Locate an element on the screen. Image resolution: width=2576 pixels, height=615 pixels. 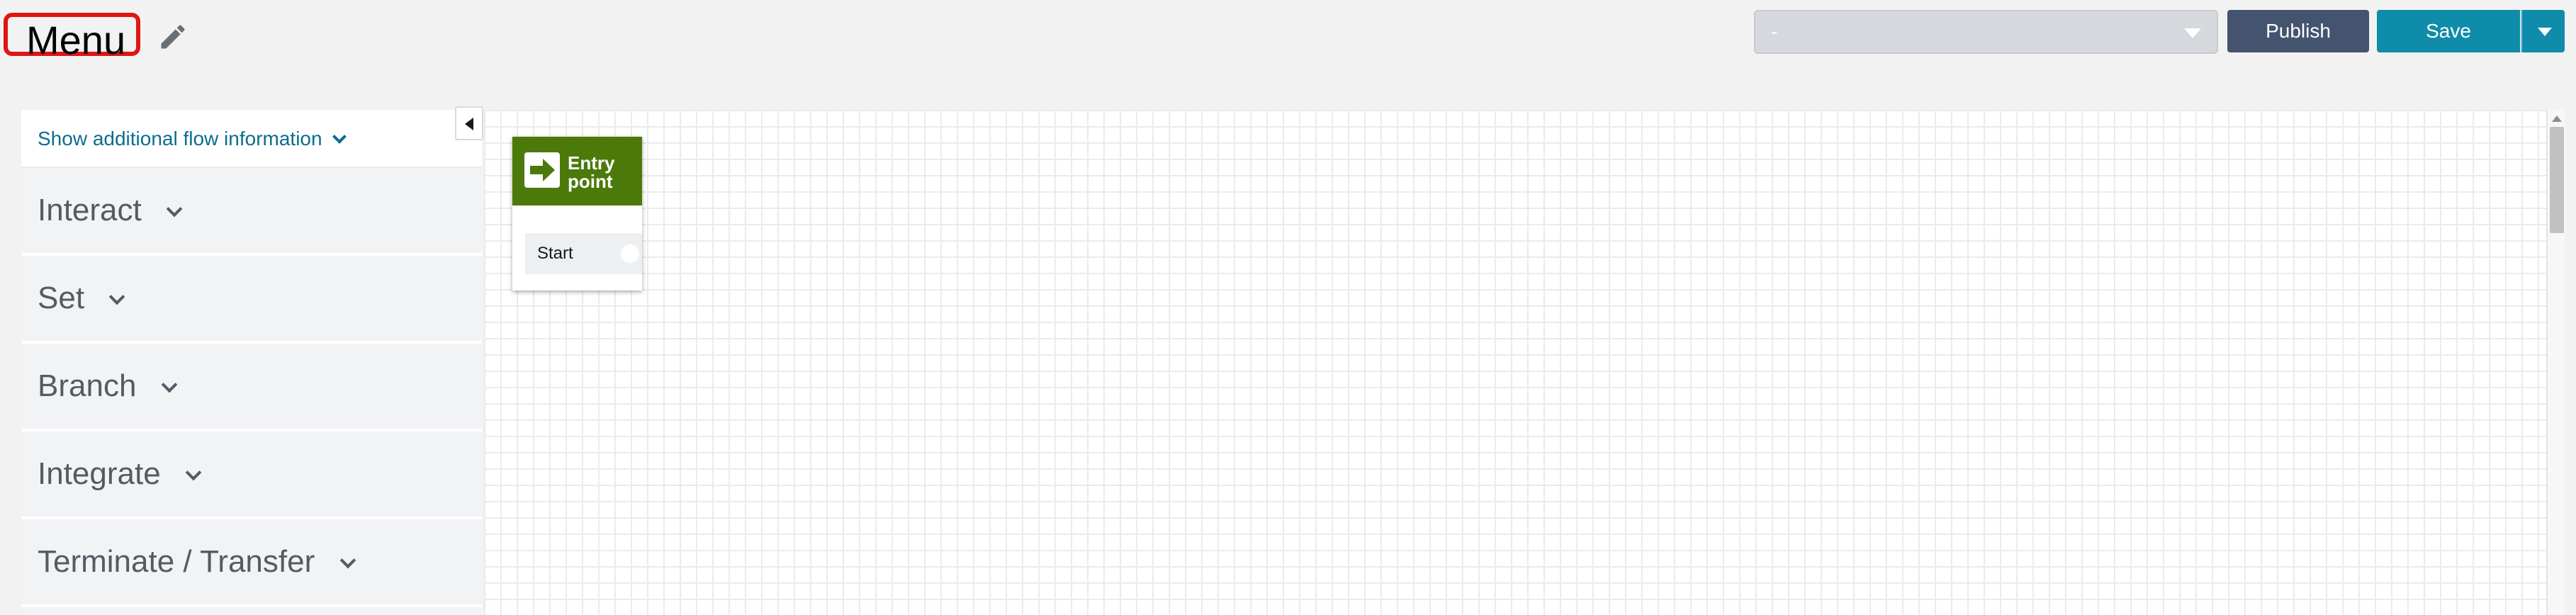
scroll-up-icon is located at coordinates (2557, 118).